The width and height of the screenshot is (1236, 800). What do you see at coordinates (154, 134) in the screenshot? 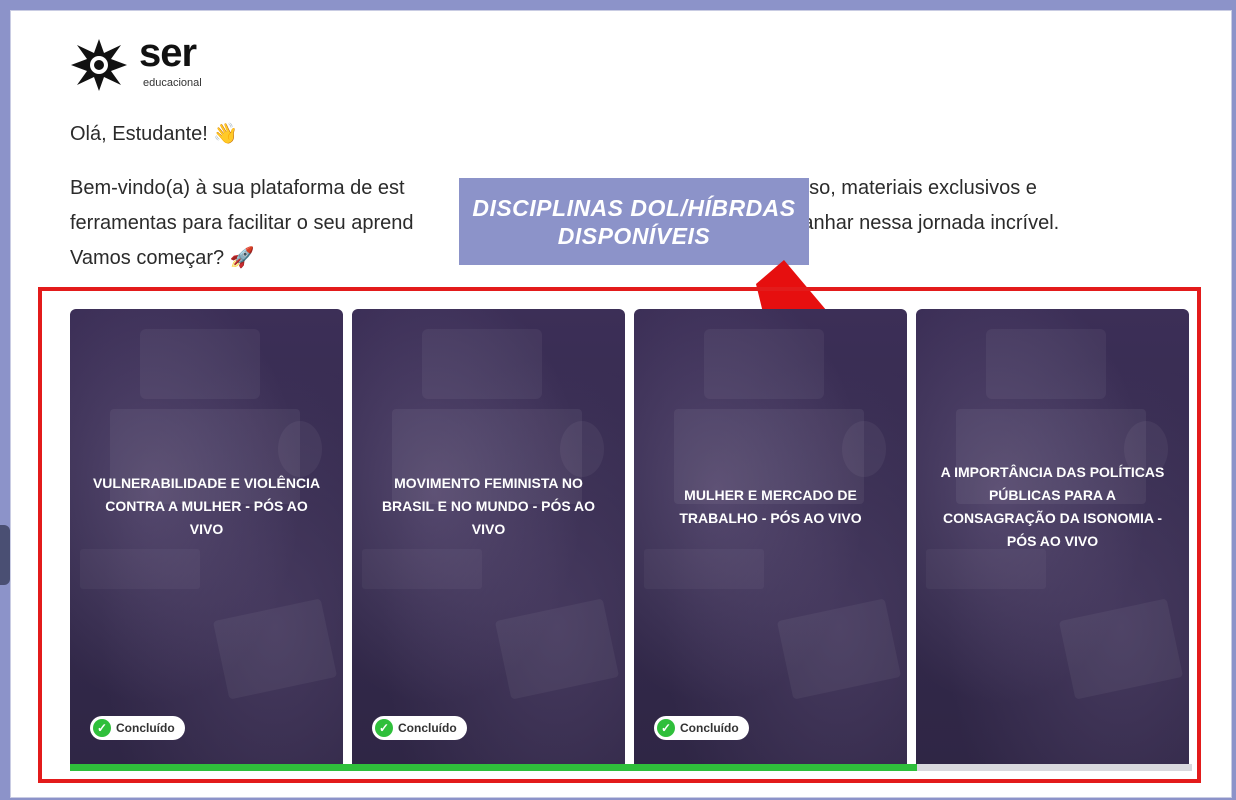
I see `greeting: Olá, Estudante! 👋` at bounding box center [154, 134].